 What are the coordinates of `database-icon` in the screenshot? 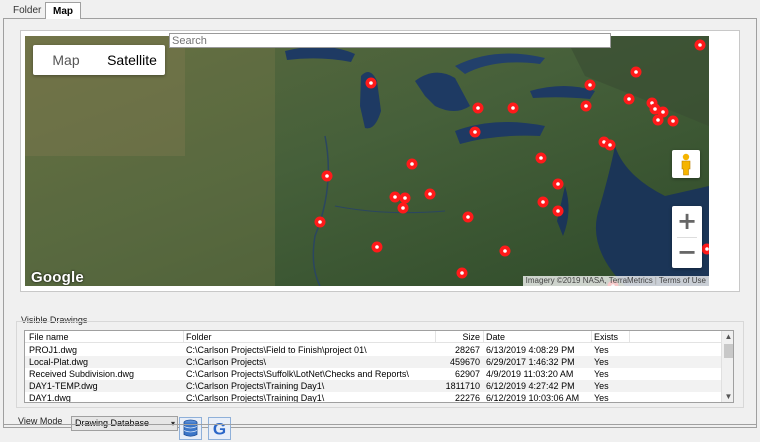 It's located at (190, 428).